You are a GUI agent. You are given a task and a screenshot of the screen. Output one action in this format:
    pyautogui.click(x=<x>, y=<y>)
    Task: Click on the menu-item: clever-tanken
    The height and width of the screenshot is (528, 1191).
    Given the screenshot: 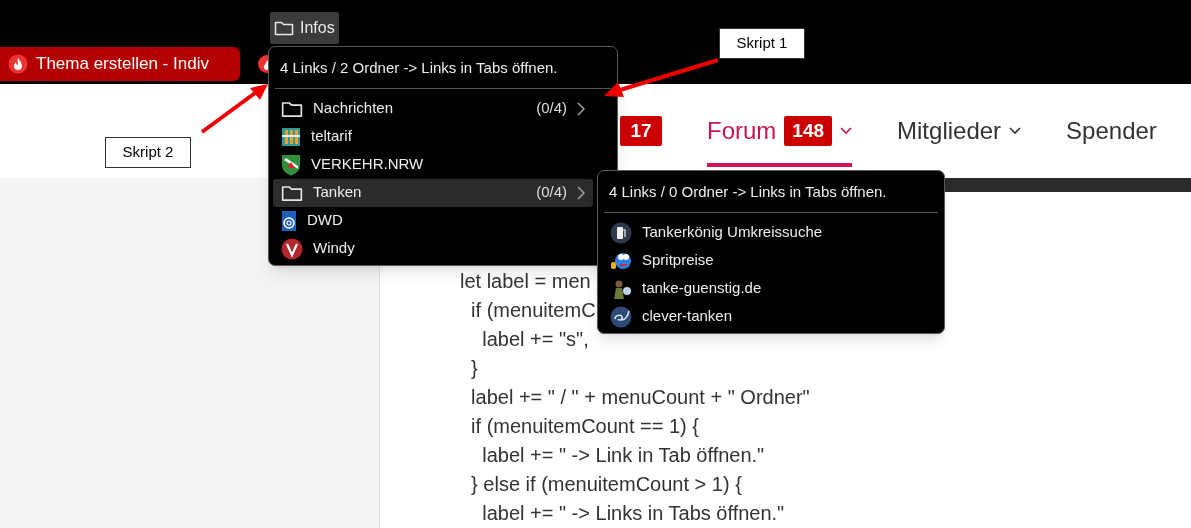 What is the action you would take?
    pyautogui.click(x=762, y=316)
    